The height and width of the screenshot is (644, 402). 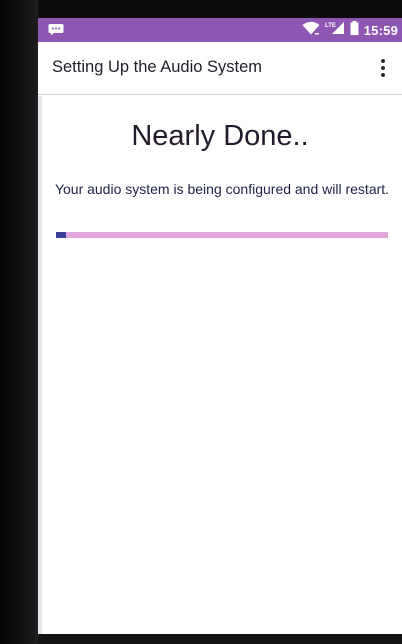 What do you see at coordinates (40, 365) in the screenshot?
I see `content-edge` at bounding box center [40, 365].